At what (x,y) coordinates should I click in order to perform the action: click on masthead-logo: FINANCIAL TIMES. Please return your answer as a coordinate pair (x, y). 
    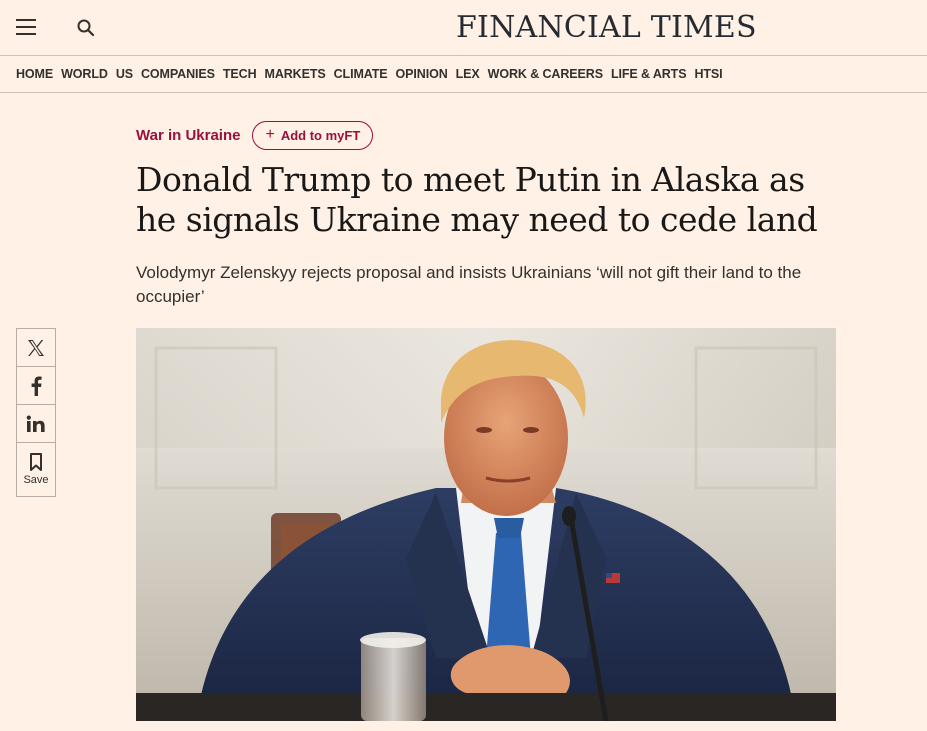
    Looking at the image, I should click on (606, 27).